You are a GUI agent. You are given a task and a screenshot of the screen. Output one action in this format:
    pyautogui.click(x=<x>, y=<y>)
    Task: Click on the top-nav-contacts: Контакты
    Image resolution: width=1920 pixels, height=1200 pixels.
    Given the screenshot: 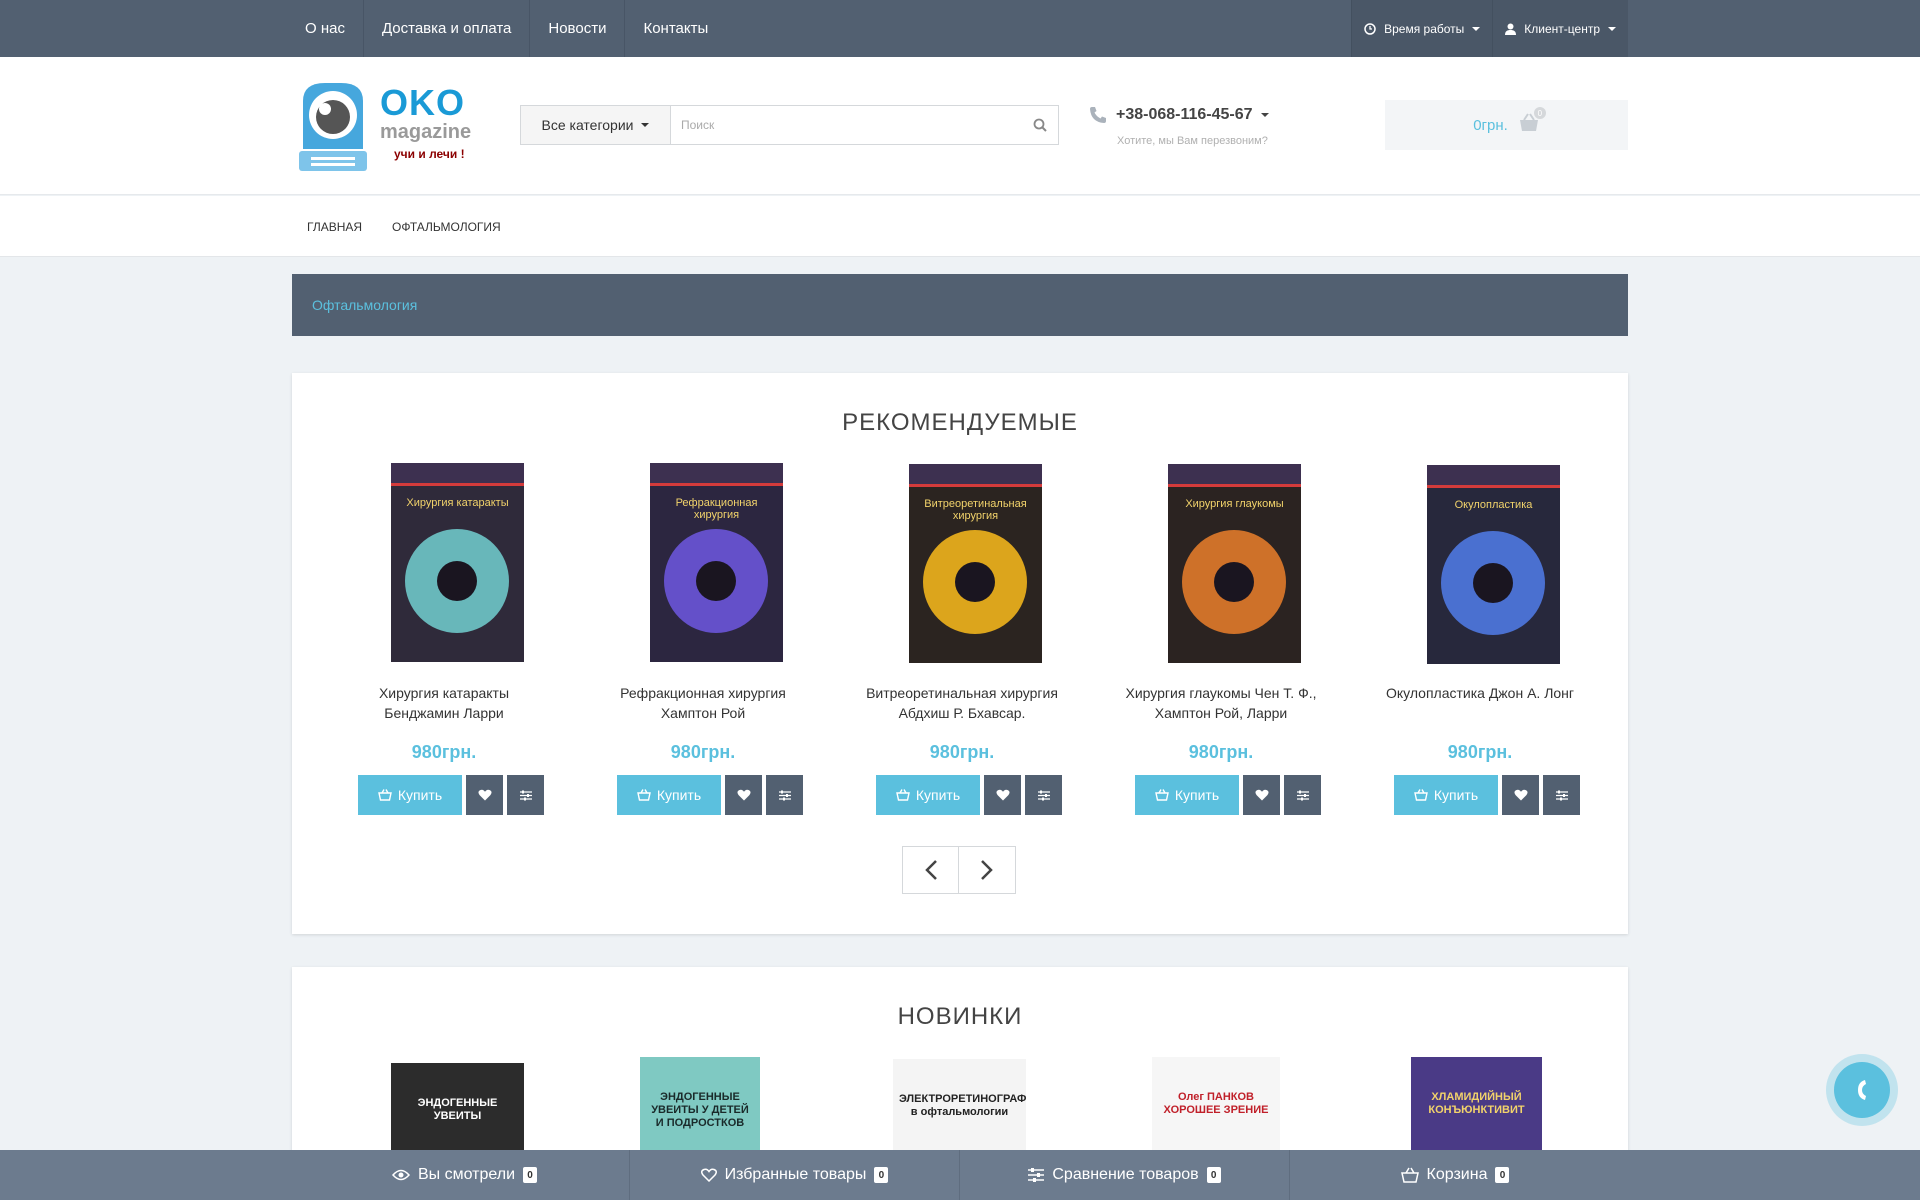 What is the action you would take?
    pyautogui.click(x=675, y=28)
    